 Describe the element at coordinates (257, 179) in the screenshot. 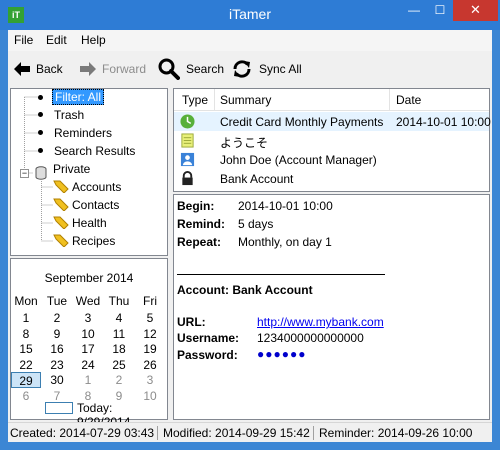

I see `row-summary: Bank Account` at that location.